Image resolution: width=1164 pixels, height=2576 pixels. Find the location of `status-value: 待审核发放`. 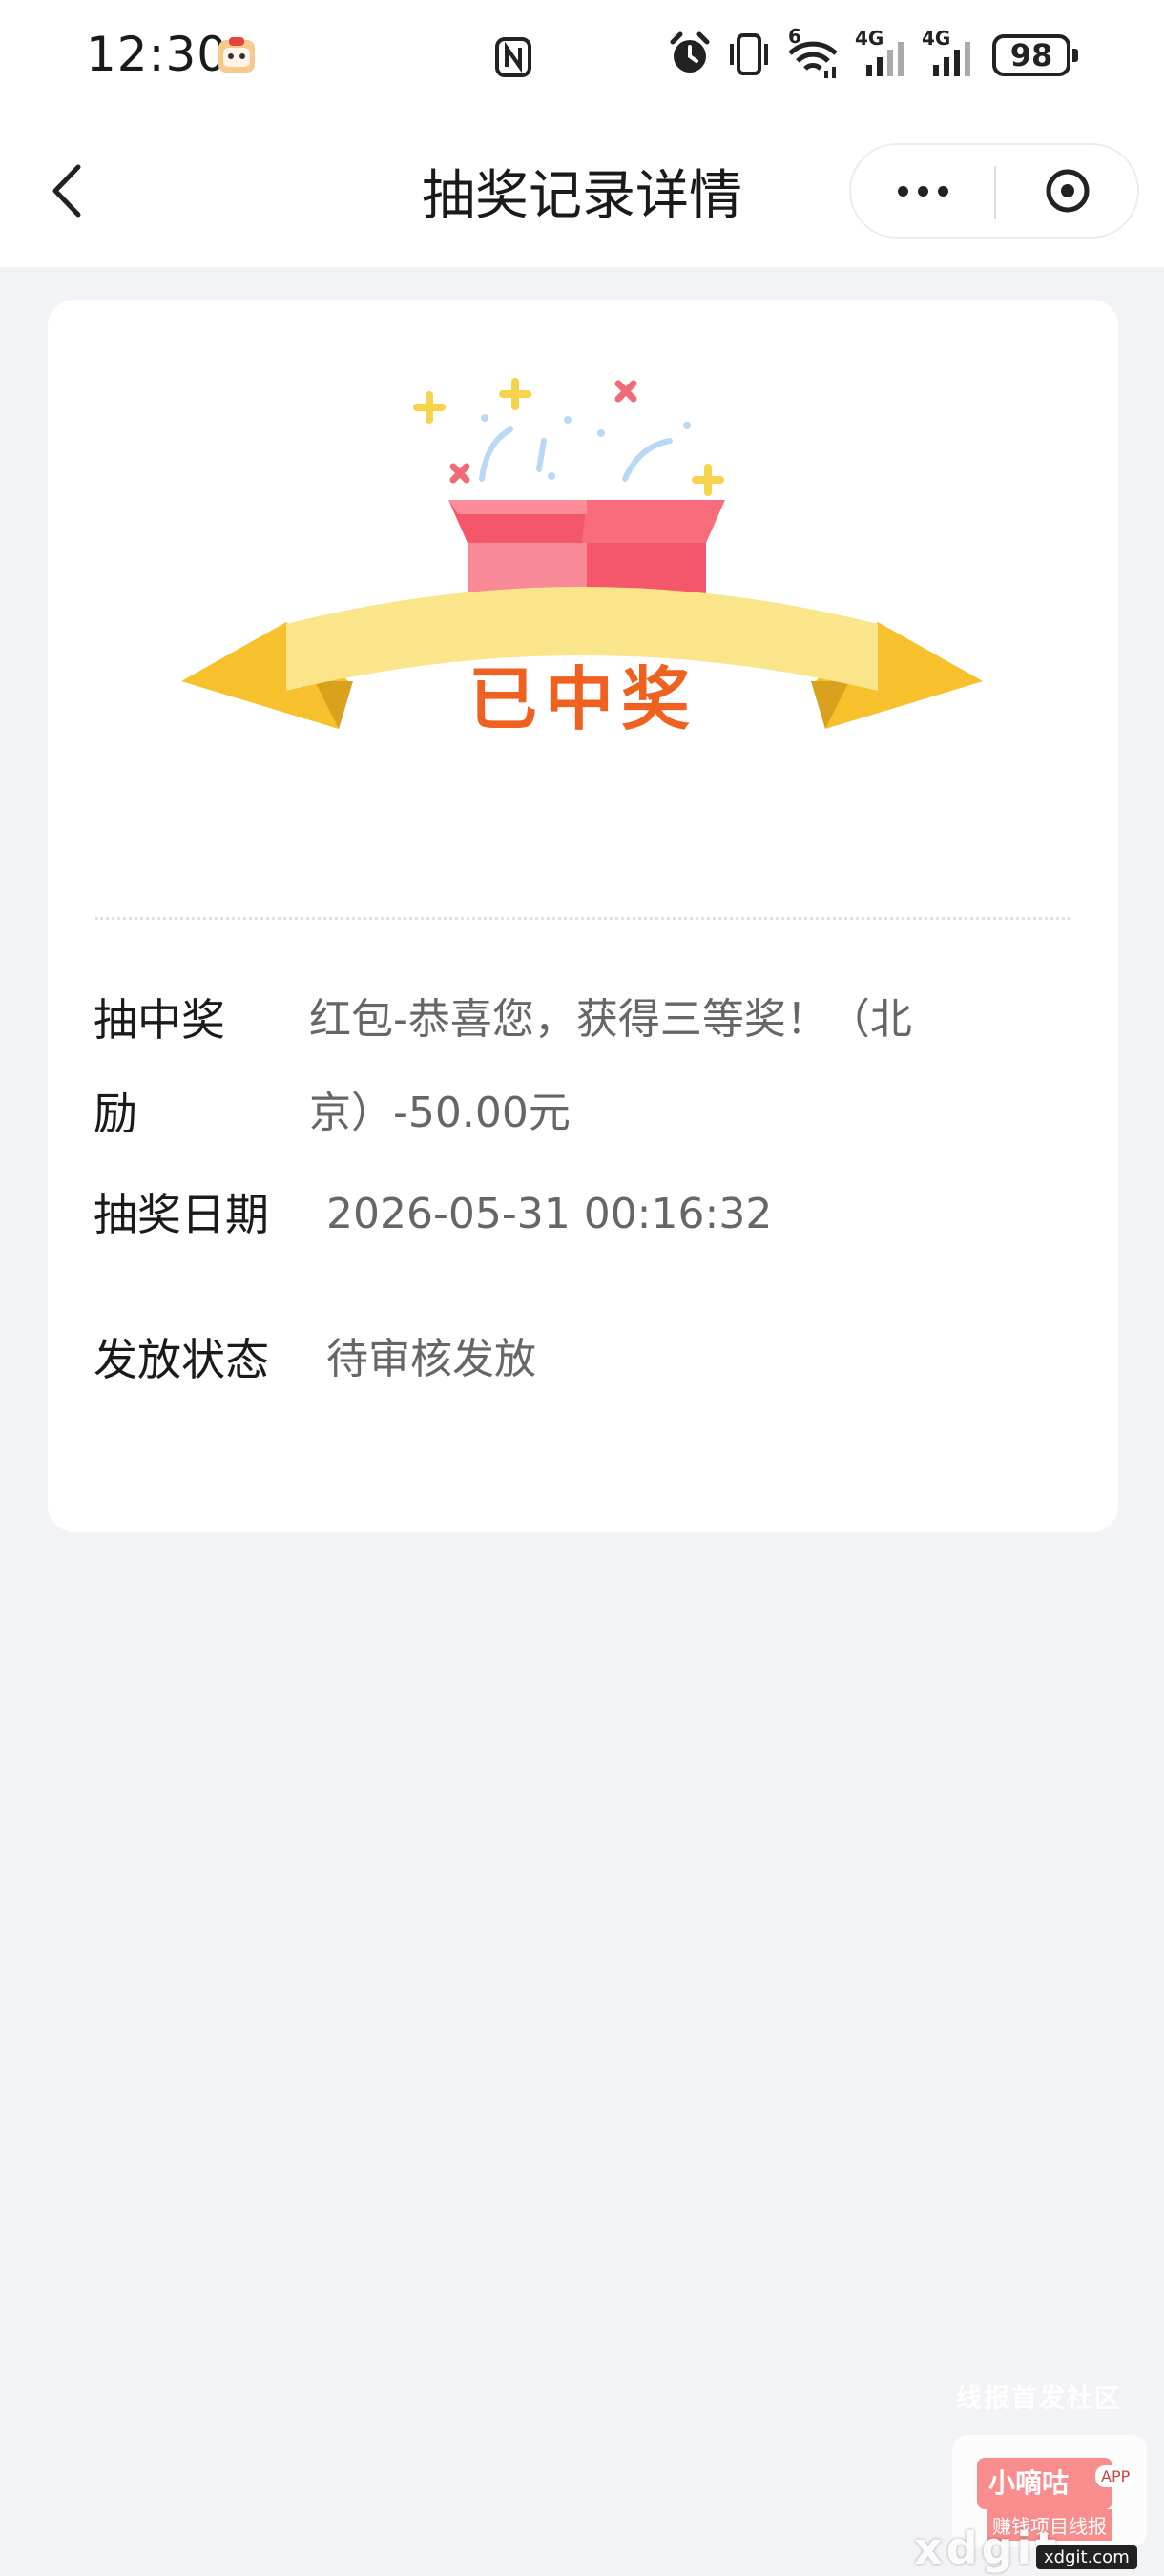

status-value: 待审核发放 is located at coordinates (431, 1359).